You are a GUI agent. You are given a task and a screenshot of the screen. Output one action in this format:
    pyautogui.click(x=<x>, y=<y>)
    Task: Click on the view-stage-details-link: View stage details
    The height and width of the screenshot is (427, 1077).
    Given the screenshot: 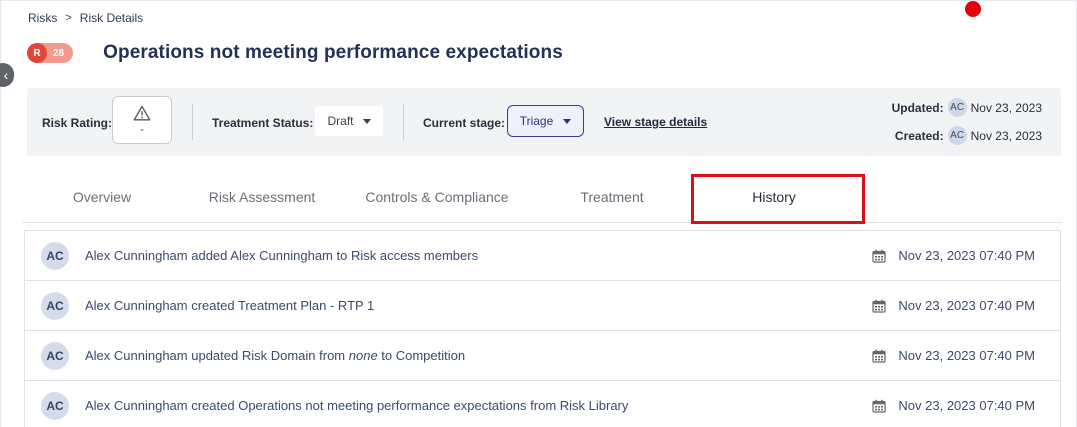 What is the action you would take?
    pyautogui.click(x=655, y=122)
    